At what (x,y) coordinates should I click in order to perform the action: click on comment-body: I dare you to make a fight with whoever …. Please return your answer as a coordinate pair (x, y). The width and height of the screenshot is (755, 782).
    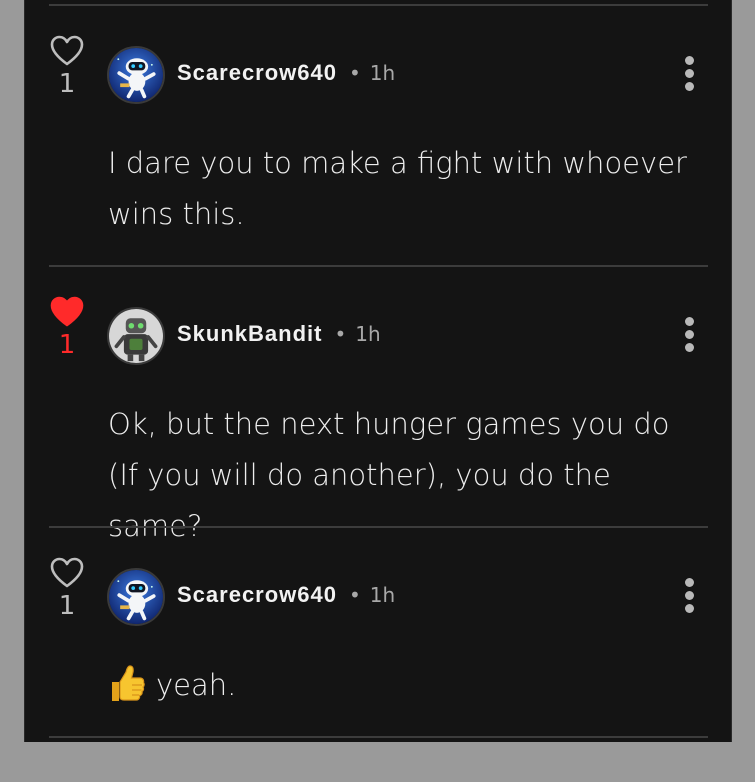
    Looking at the image, I should click on (397, 188).